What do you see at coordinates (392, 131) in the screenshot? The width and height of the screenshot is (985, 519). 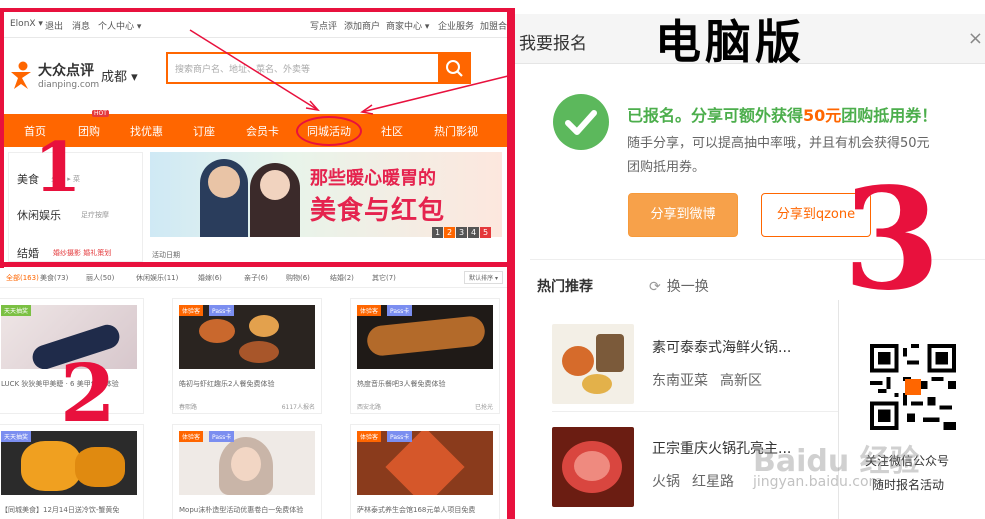 I see `nav-community: 社区` at bounding box center [392, 131].